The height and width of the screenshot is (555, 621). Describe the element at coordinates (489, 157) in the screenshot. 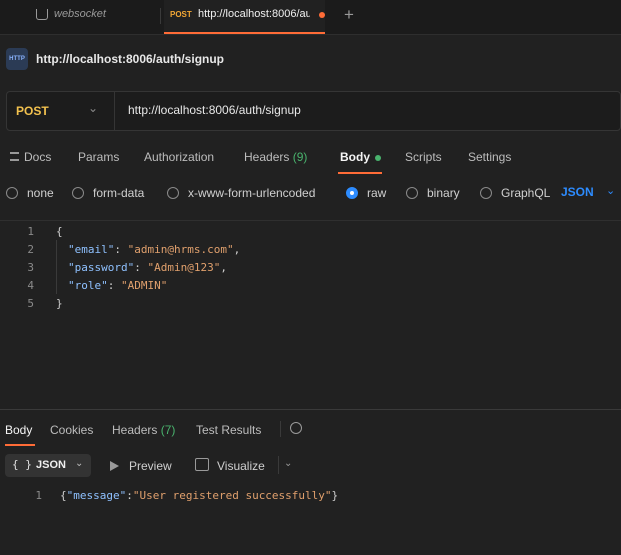

I see `tab-settings: Settings` at that location.